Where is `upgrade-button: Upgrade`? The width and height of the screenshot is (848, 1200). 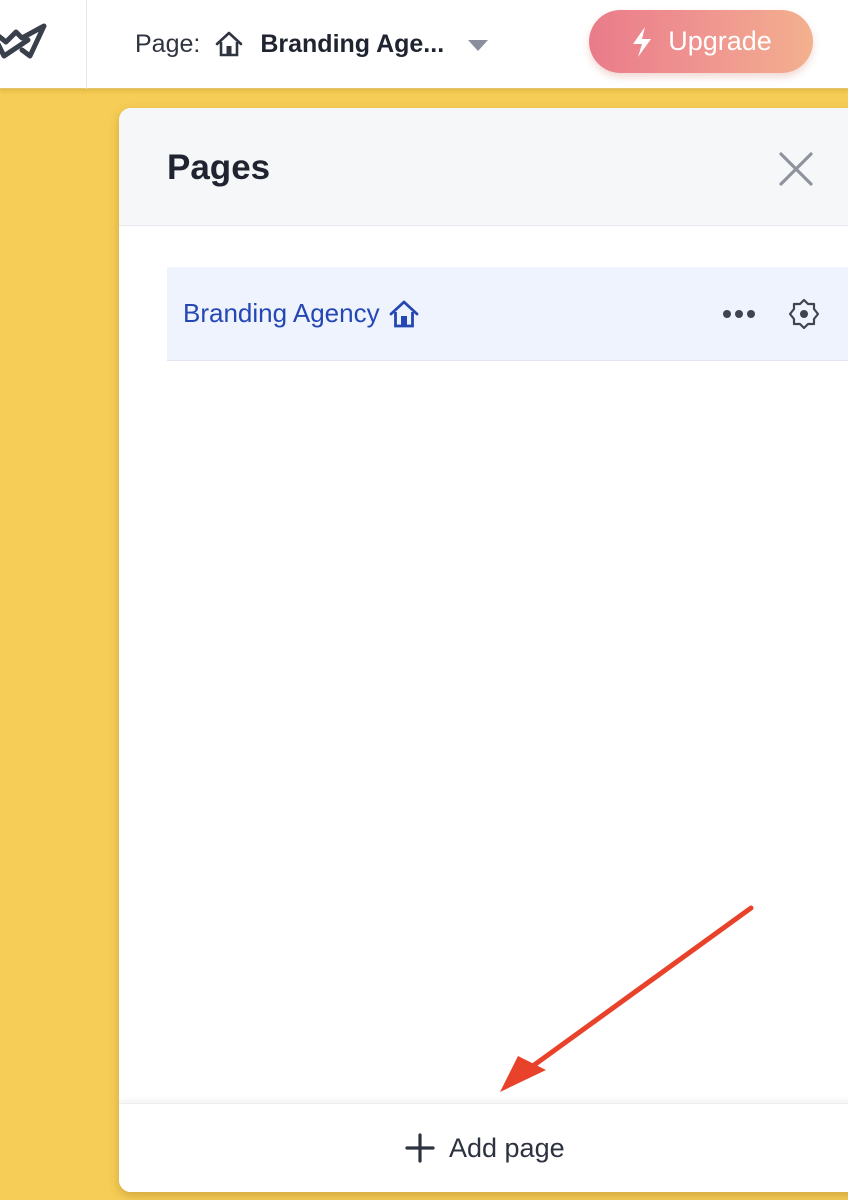
upgrade-button: Upgrade is located at coordinates (701, 41).